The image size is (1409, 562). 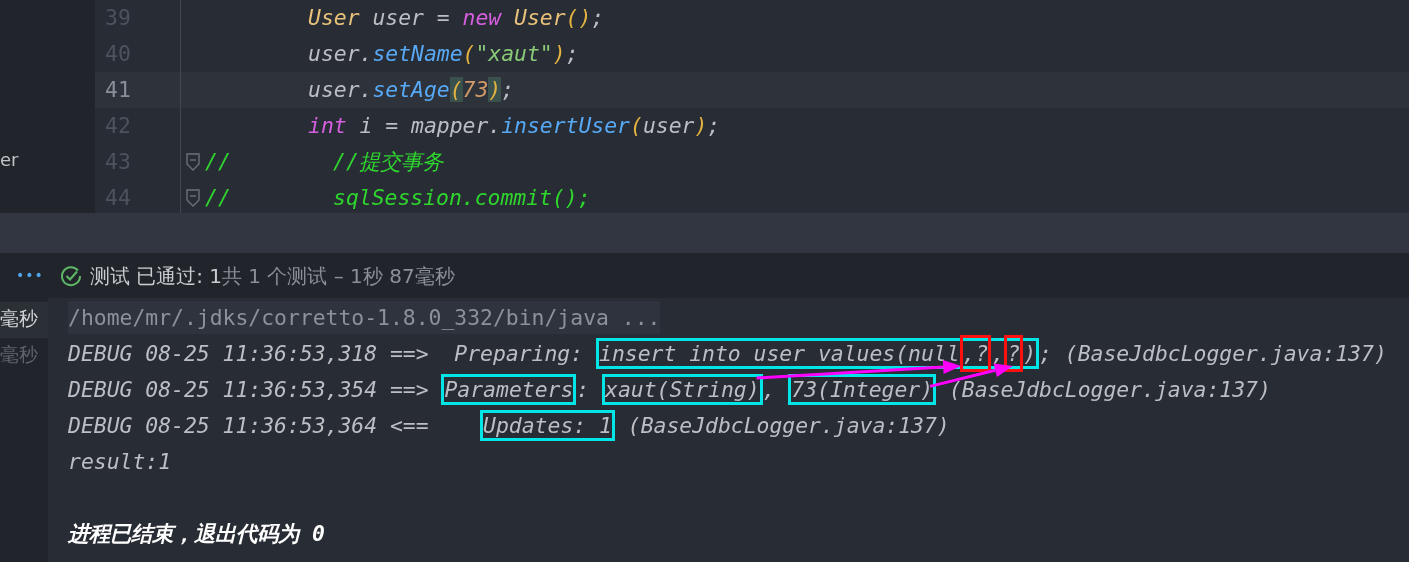 What do you see at coordinates (509, 389) in the screenshot?
I see `highlighted-text: Parameters` at bounding box center [509, 389].